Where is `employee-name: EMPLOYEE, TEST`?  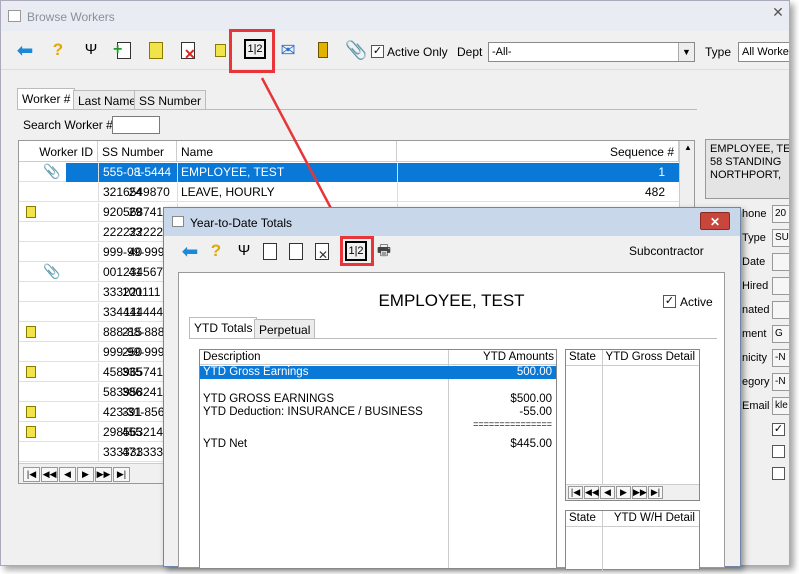 employee-name: EMPLOYEE, TEST is located at coordinates (451, 300).